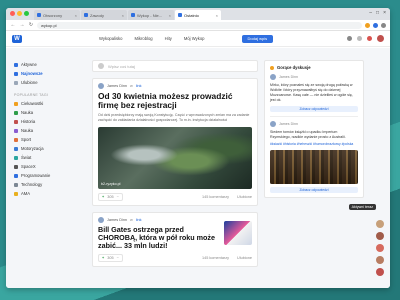 This screenshot has height=300, width=400. I want to click on tag-label: Świat, so click(26, 157).